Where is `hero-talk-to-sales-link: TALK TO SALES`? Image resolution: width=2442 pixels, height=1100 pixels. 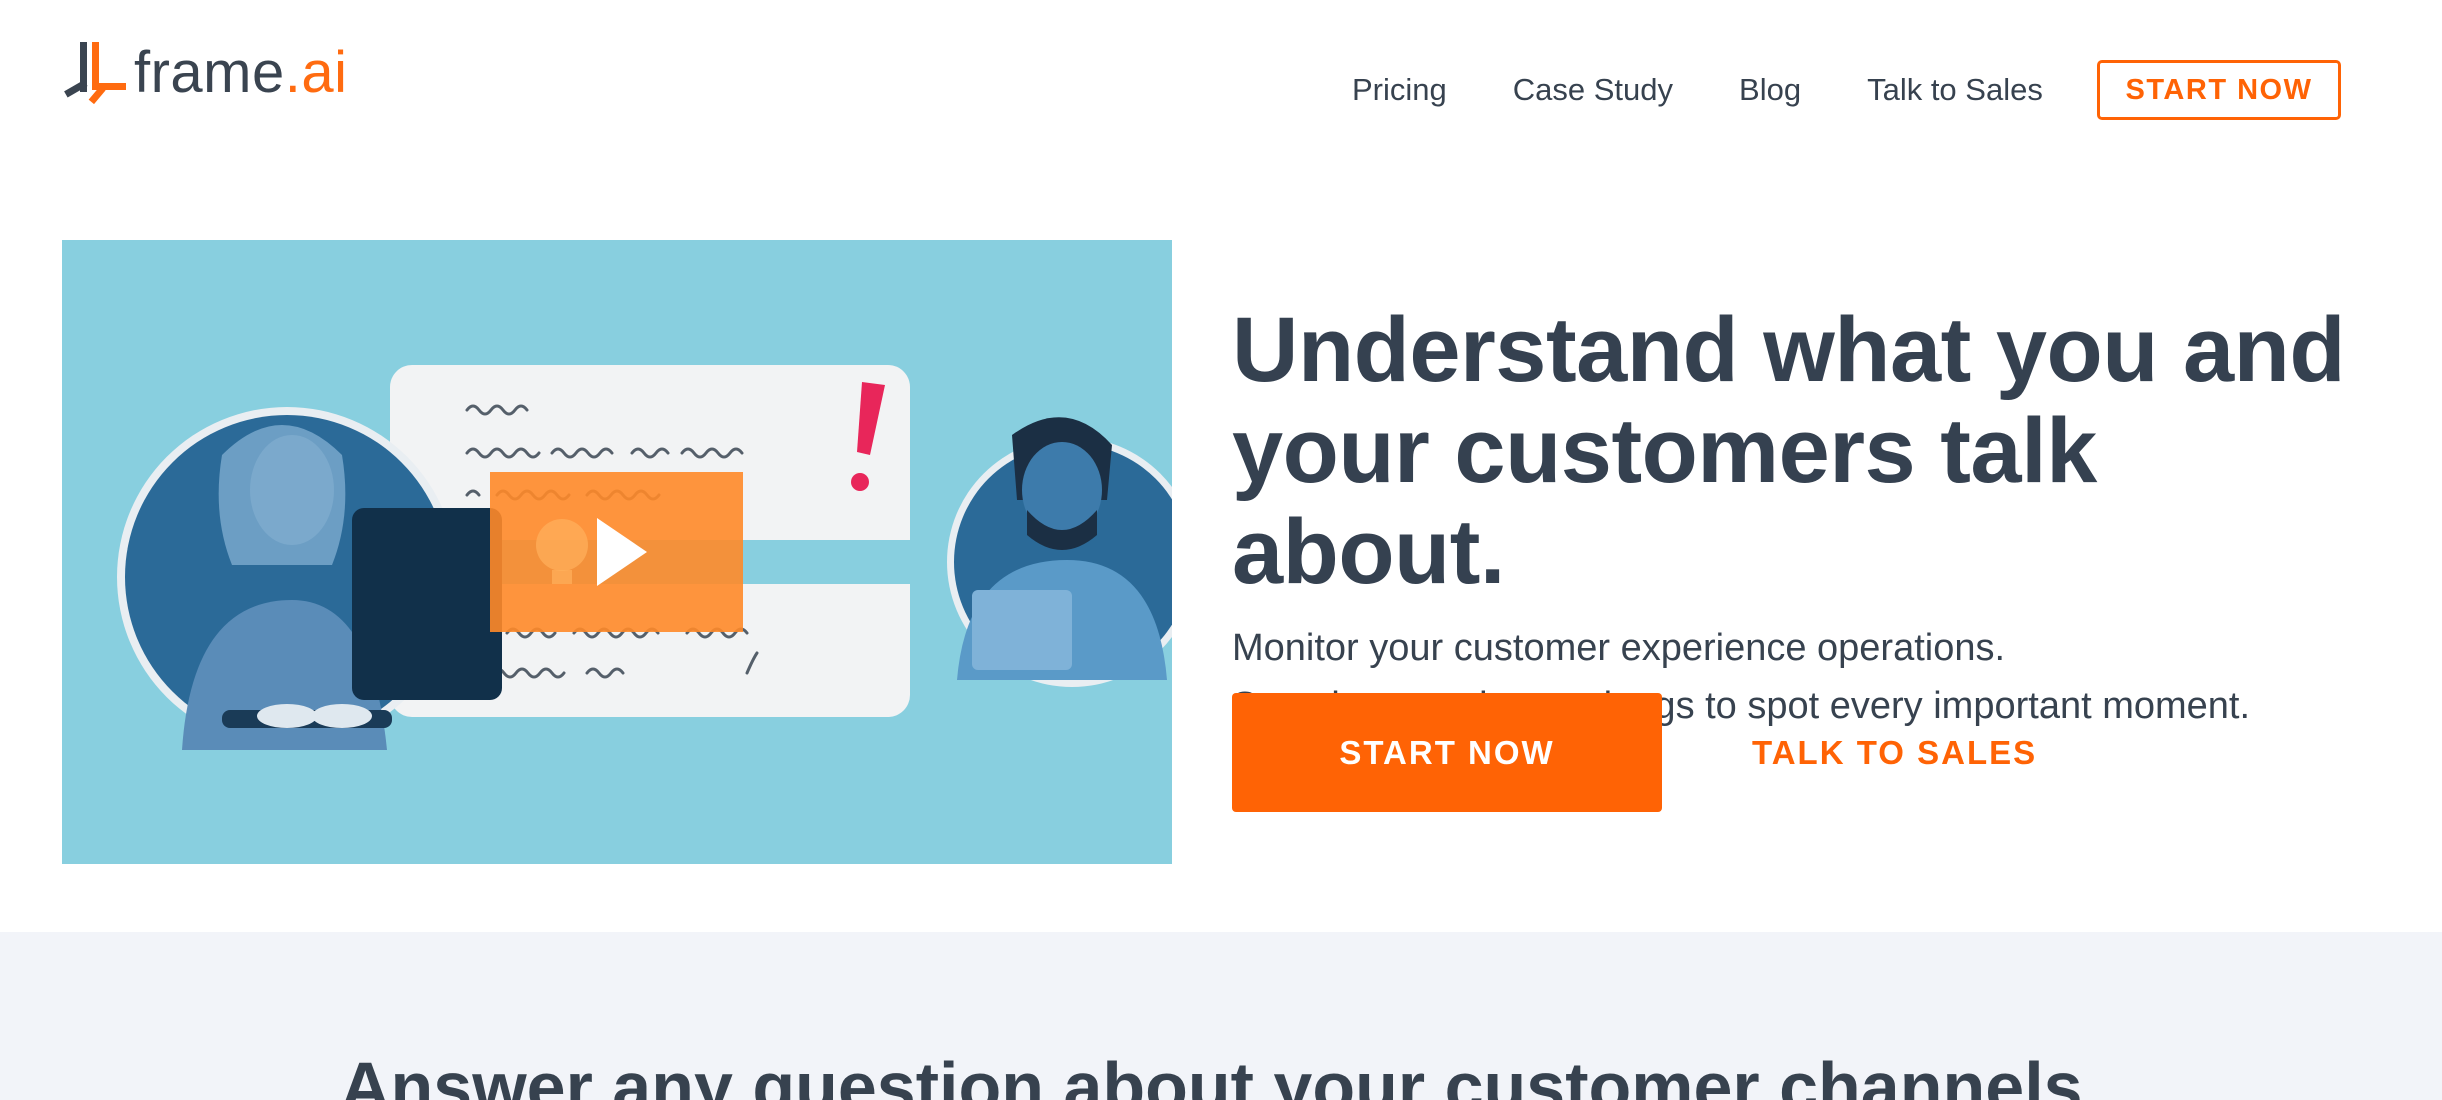 hero-talk-to-sales-link: TALK TO SALES is located at coordinates (1894, 753).